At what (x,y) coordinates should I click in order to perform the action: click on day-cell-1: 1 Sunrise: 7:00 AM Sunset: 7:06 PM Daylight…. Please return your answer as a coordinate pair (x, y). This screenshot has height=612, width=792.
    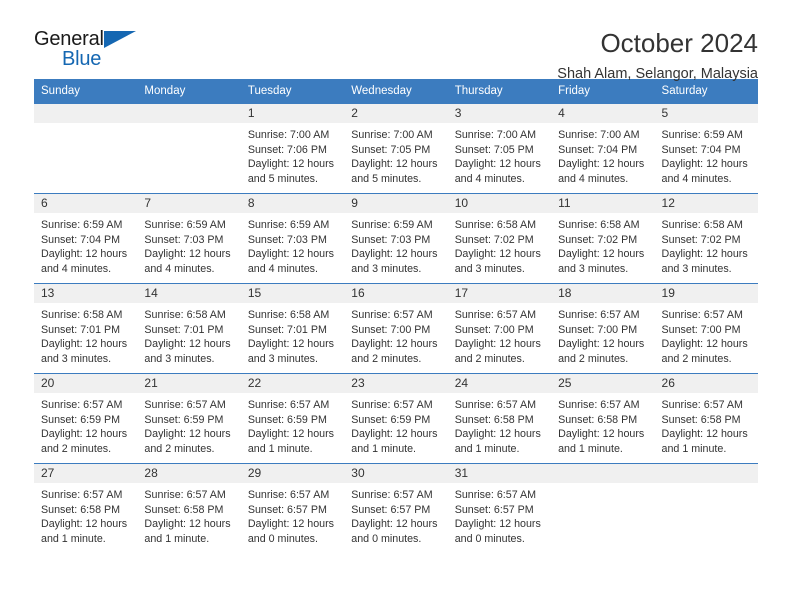
    Looking at the image, I should click on (292, 148).